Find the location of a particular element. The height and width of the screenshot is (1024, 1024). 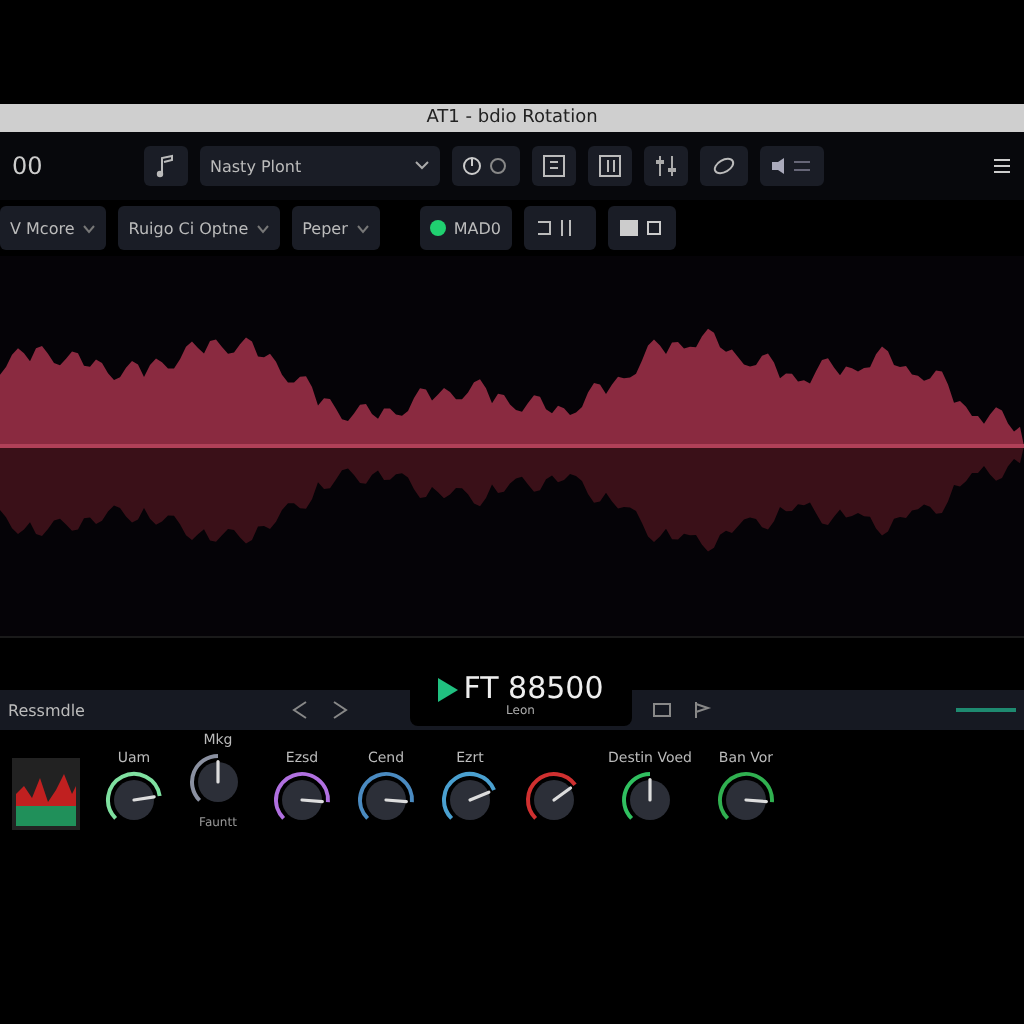

screen-icon is located at coordinates (661, 710).